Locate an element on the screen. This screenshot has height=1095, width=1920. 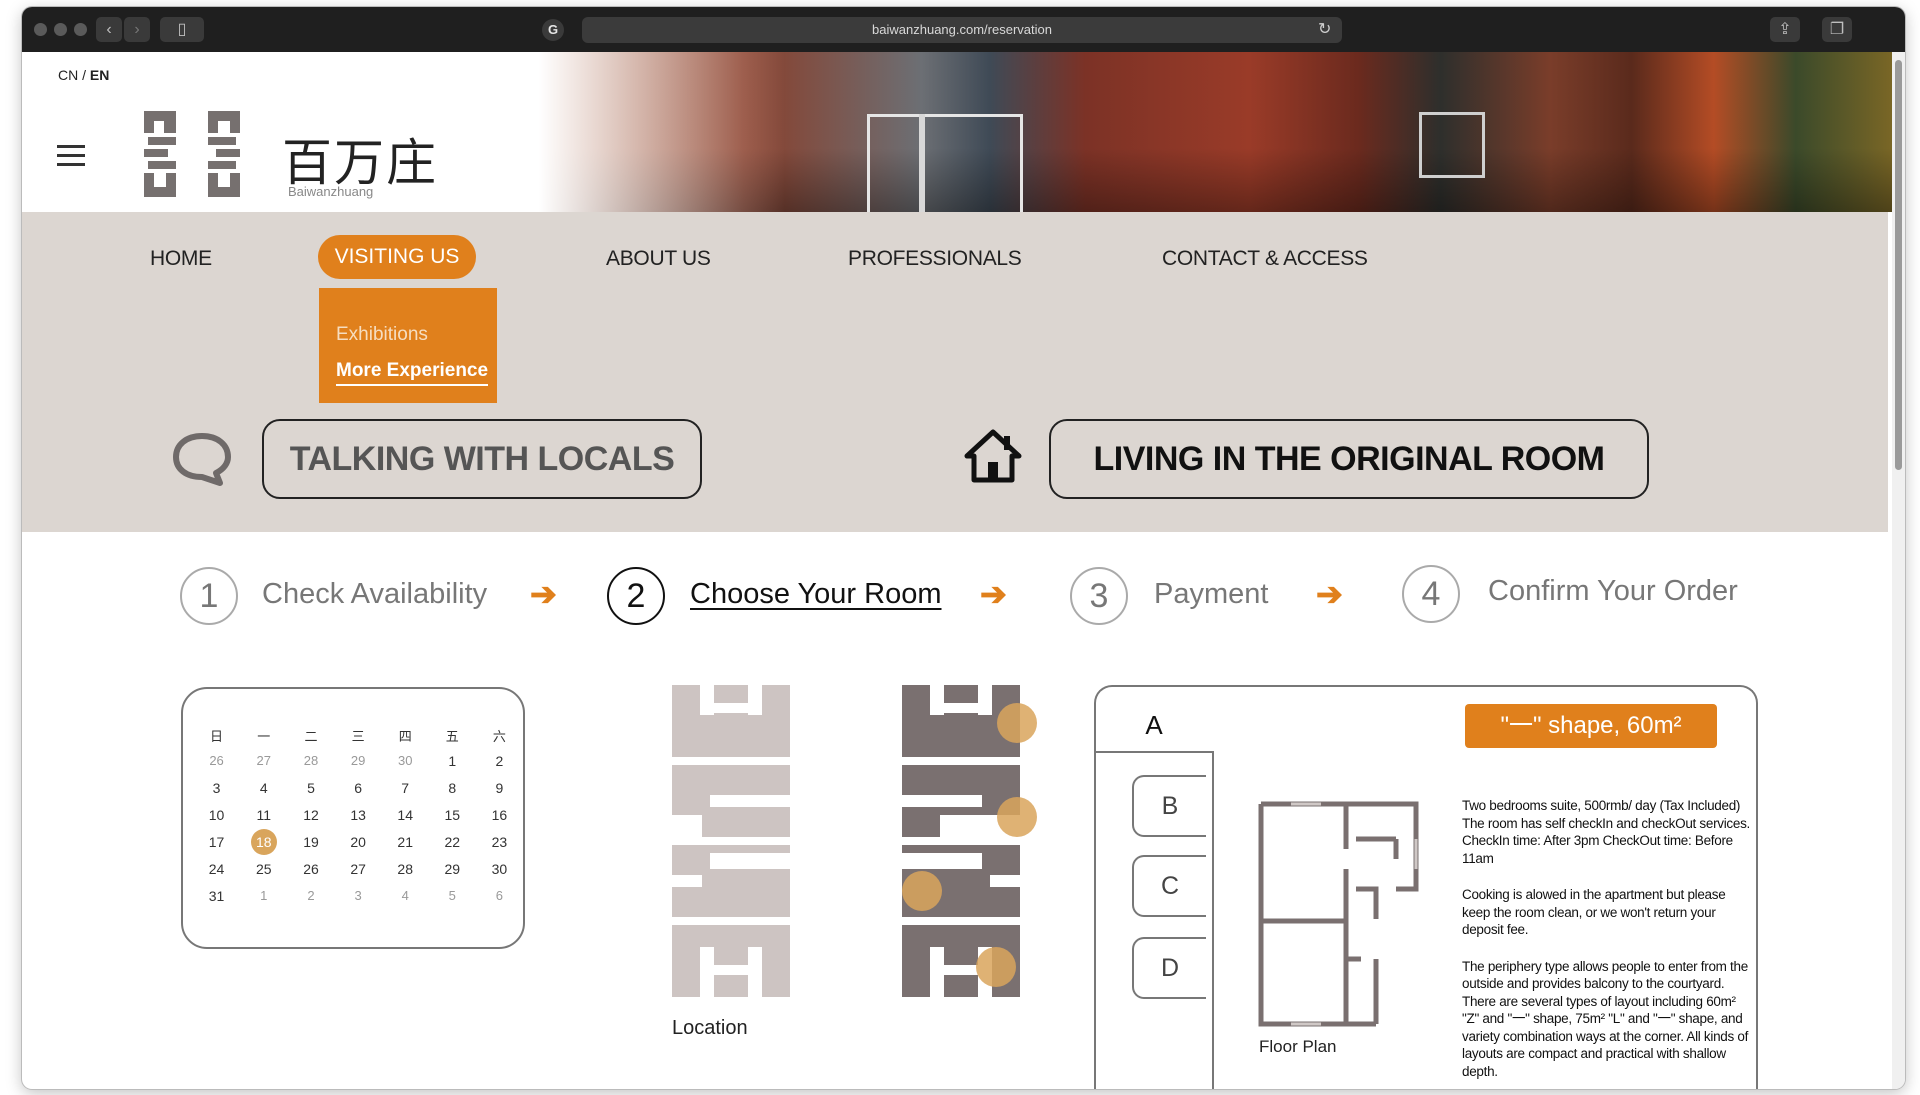
house-icon is located at coordinates (993, 456).